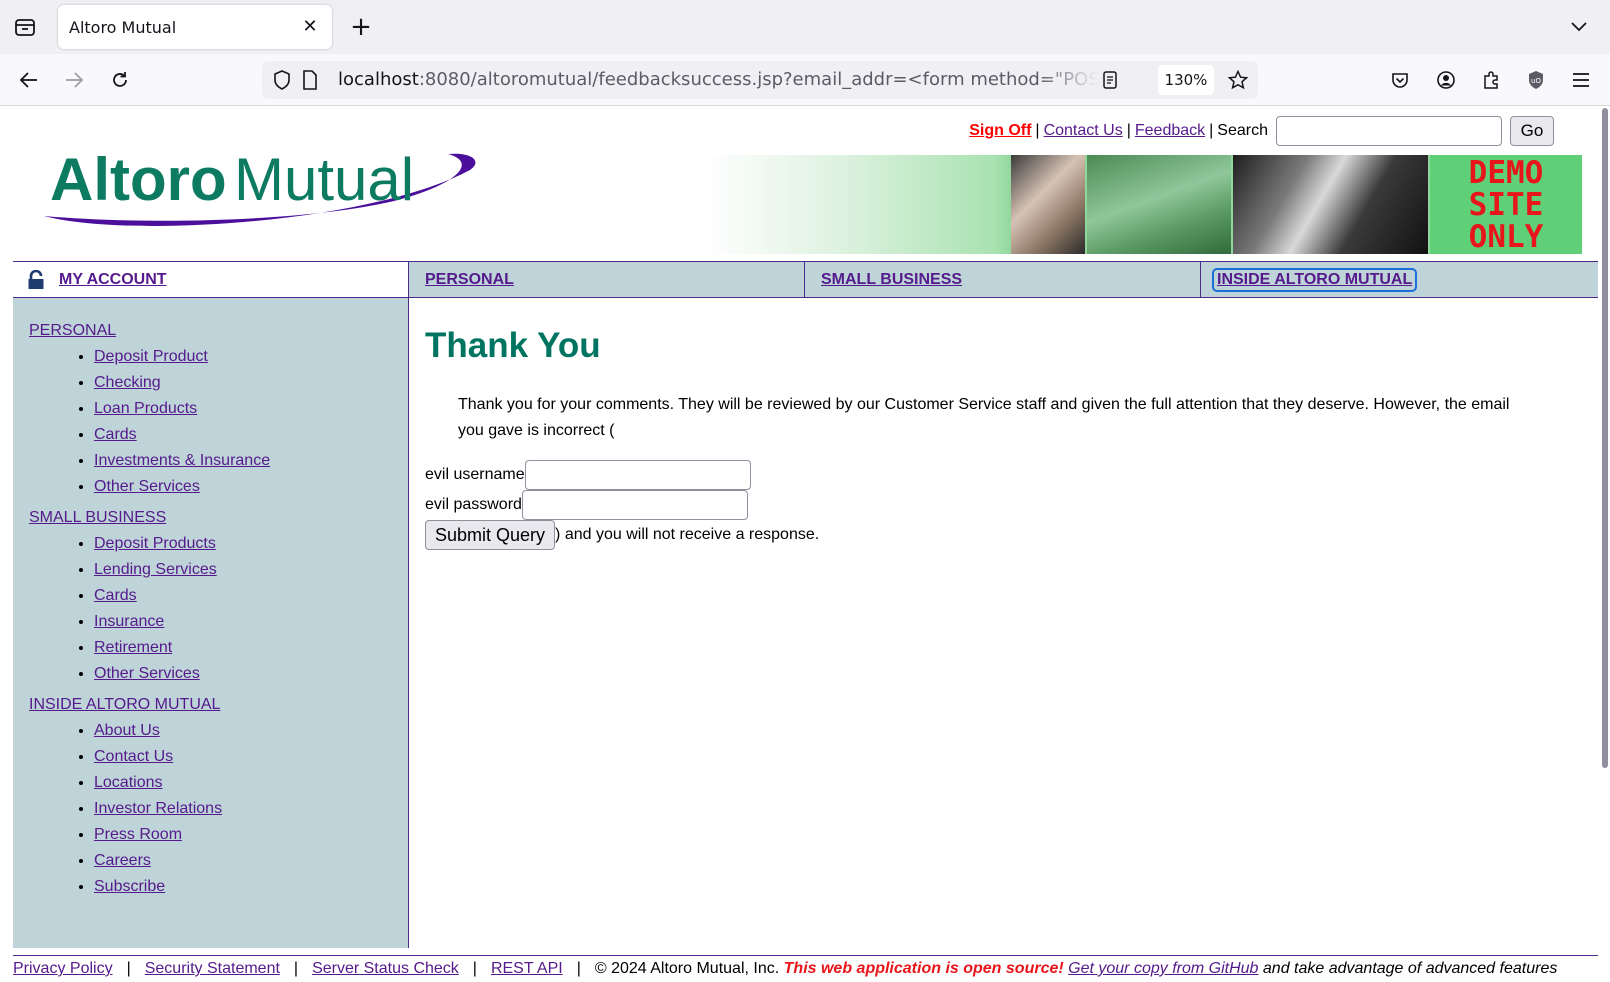 This screenshot has width=1610, height=982. Describe the element at coordinates (527, 968) in the screenshot. I see `rest-api-link: REST API` at that location.